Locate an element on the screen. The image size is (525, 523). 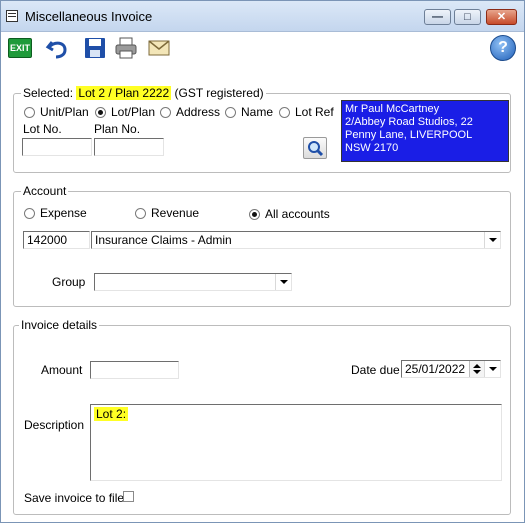
date-due-value: 25/01/2022 is located at coordinates (435, 369).